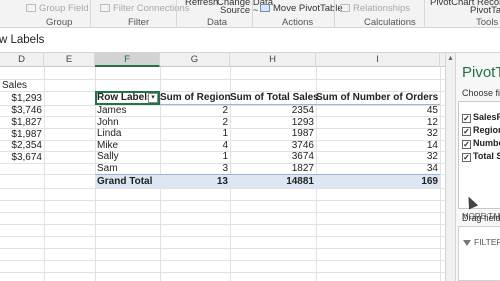 This screenshot has height=281, width=500. Describe the element at coordinates (377, 98) in the screenshot. I see `sum-of-number-of-orders-header: Sum of Number of Orders` at that location.